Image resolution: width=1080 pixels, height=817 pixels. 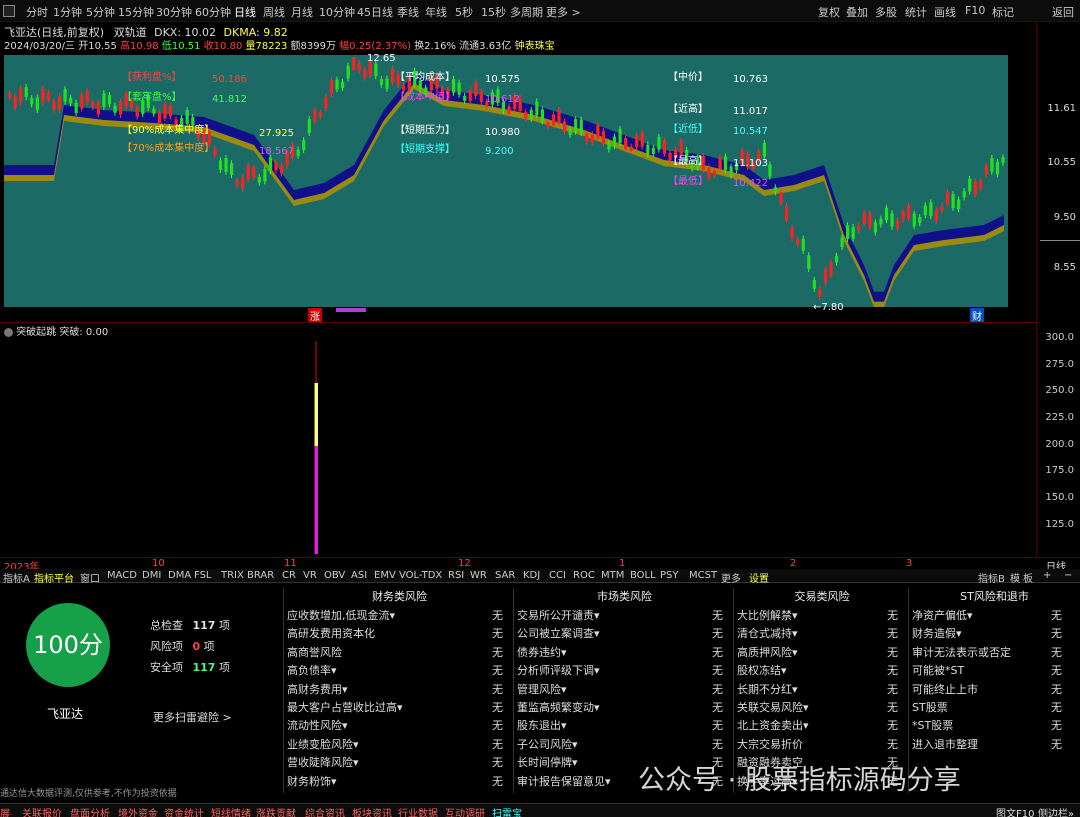 I want to click on indicator-tab: SAR, so click(x=505, y=575).